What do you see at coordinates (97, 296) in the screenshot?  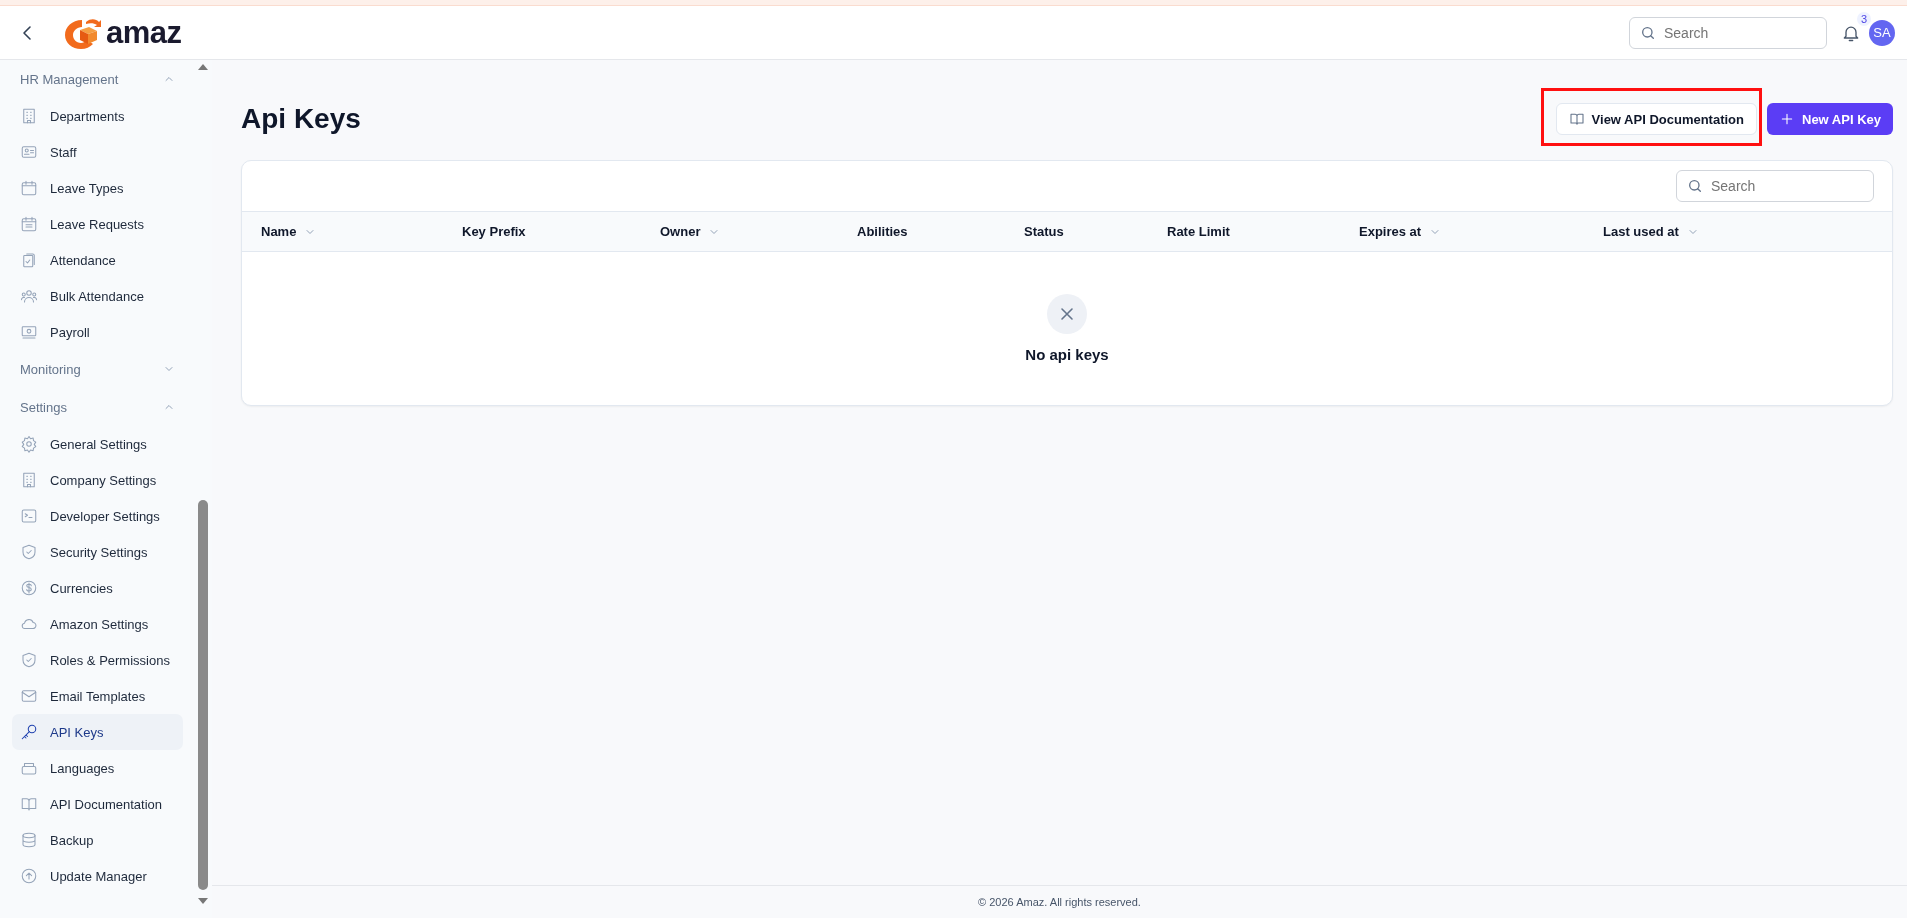 I see `sidebar-item: Bulk Attendance` at bounding box center [97, 296].